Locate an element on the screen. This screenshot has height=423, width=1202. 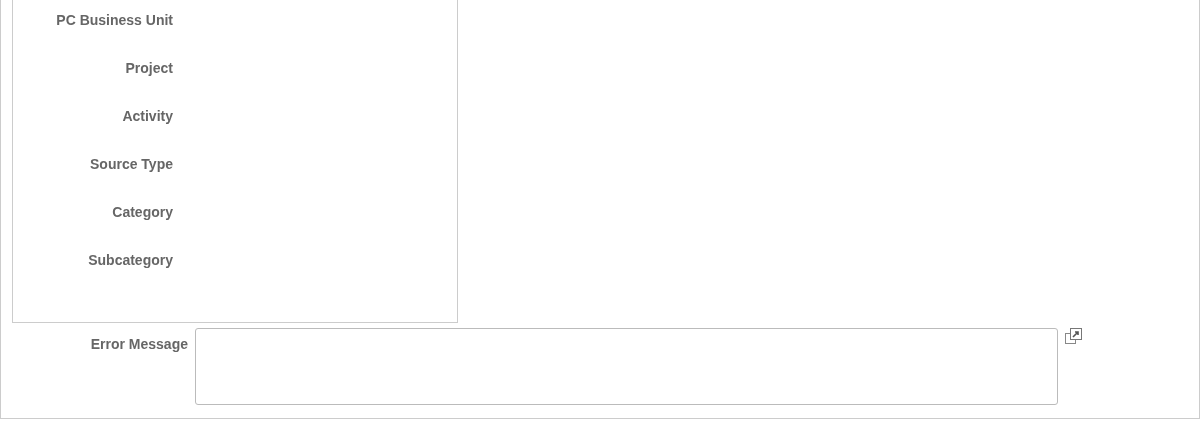
field-label: Activity is located at coordinates (147, 116).